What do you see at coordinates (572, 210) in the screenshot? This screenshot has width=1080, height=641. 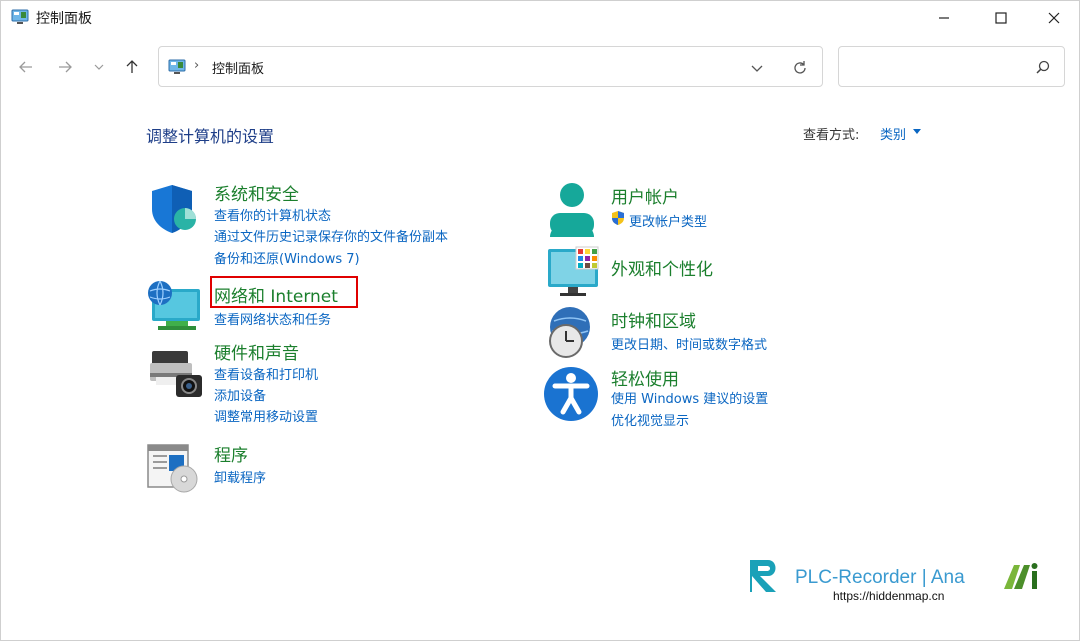 I see `user-icon` at bounding box center [572, 210].